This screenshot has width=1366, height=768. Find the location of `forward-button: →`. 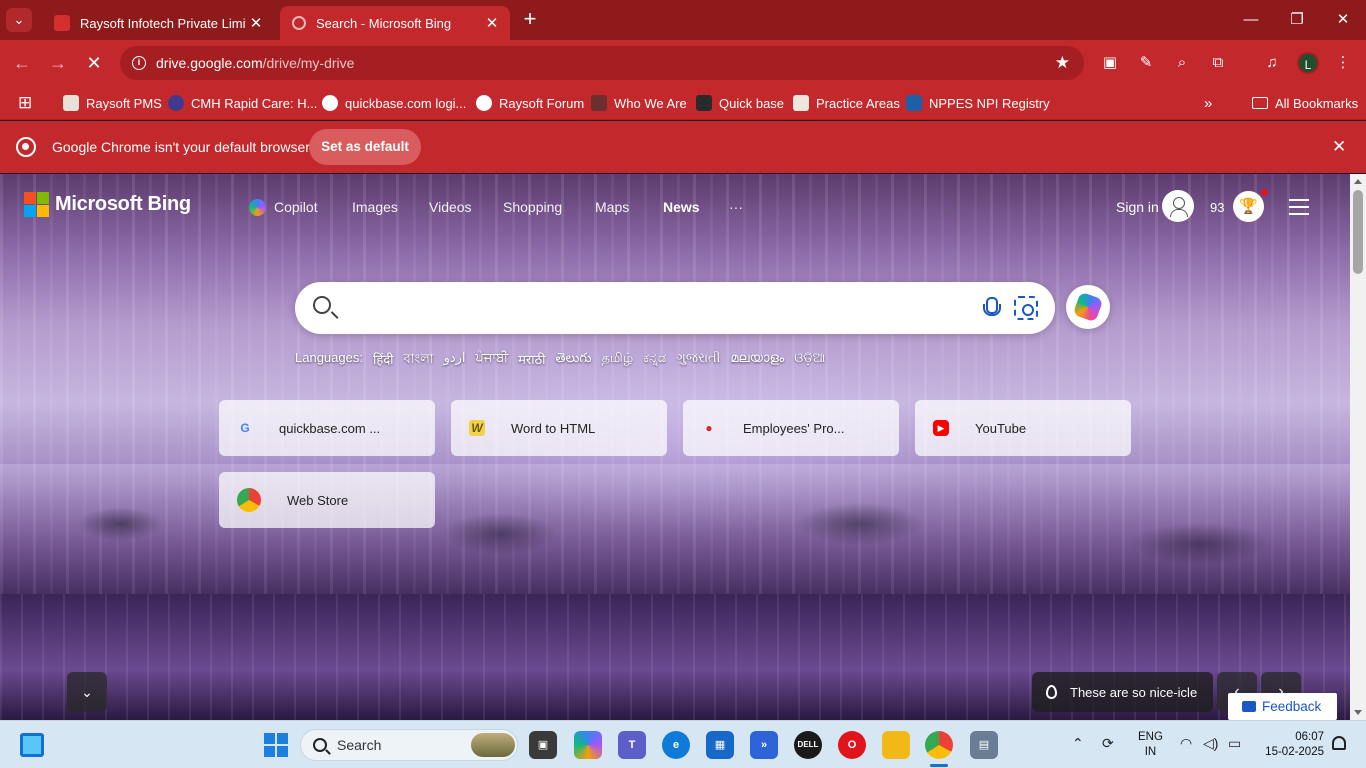

forward-button: → is located at coordinates (58, 63).